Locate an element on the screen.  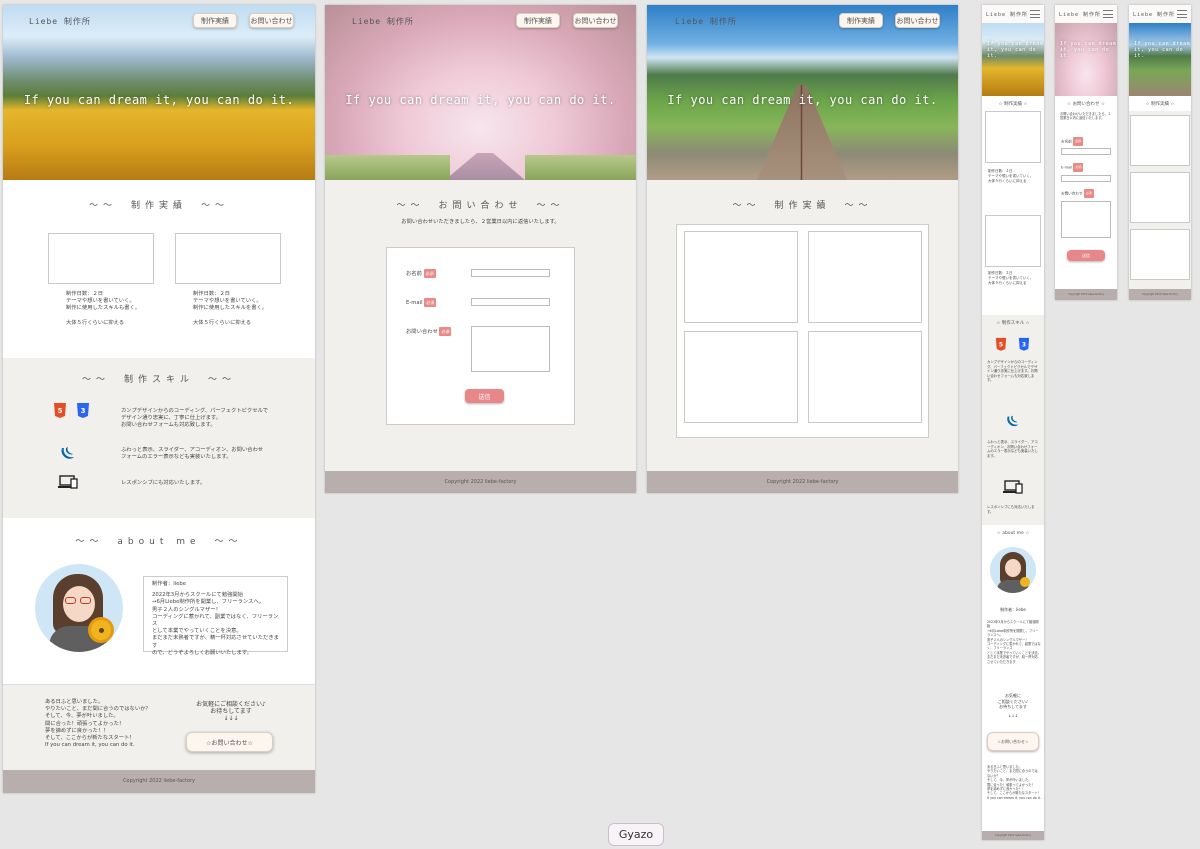
svg-text: 3 is located at coordinates (1024, 344).